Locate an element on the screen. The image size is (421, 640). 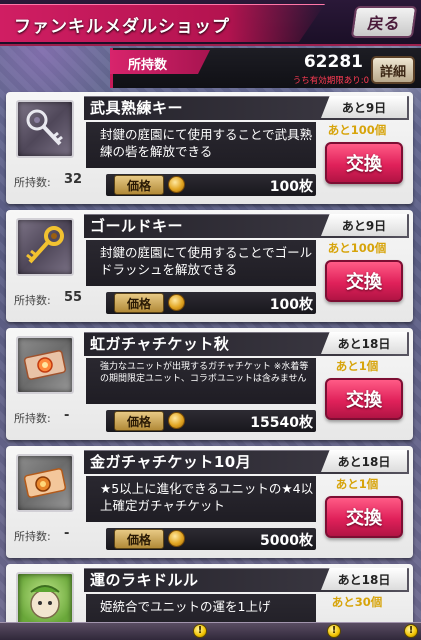
item-name: 虹ガチャチケット秋 is located at coordinates (160, 344).